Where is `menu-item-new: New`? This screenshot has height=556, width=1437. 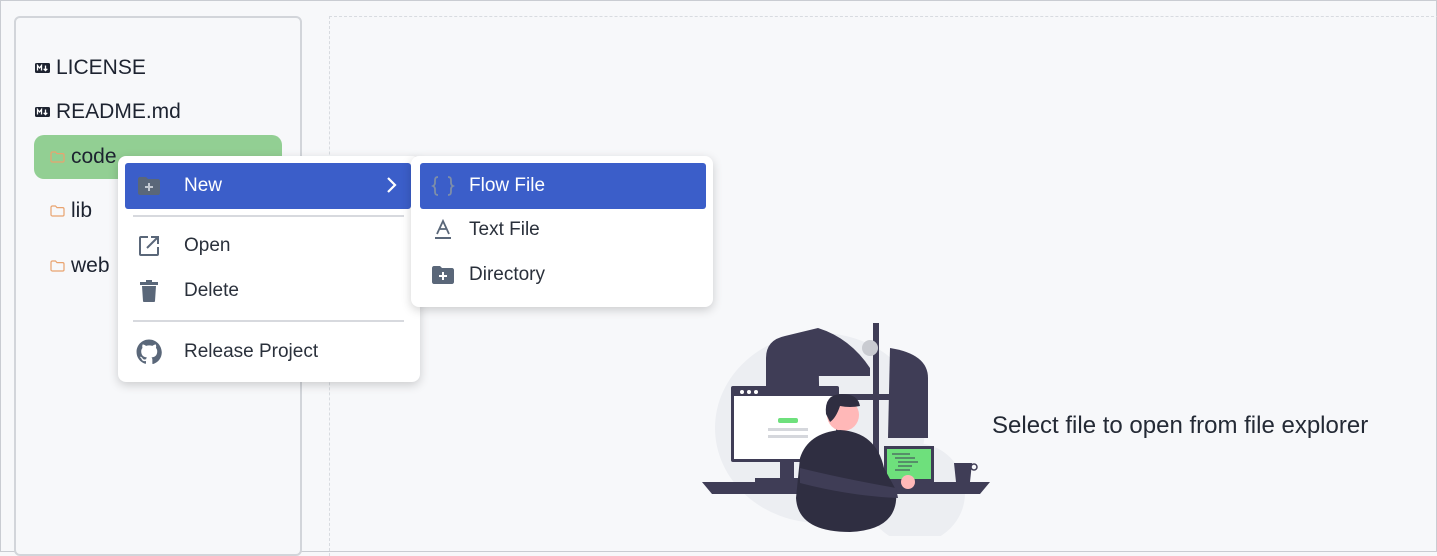
menu-item-new: New is located at coordinates (268, 186).